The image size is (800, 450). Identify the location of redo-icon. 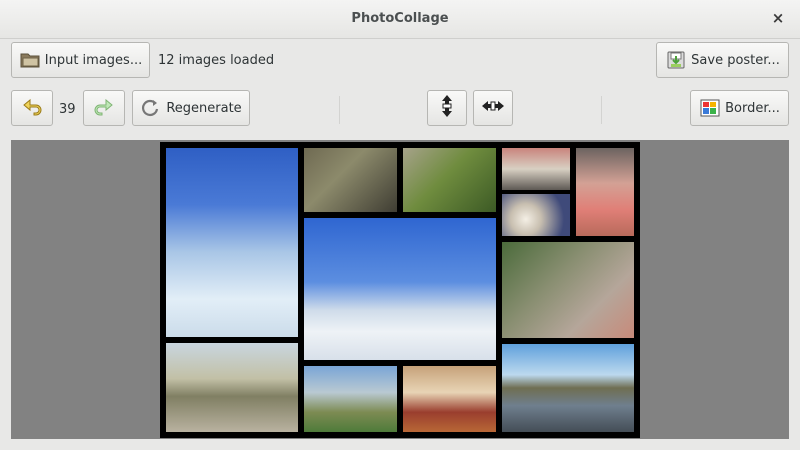
(104, 108).